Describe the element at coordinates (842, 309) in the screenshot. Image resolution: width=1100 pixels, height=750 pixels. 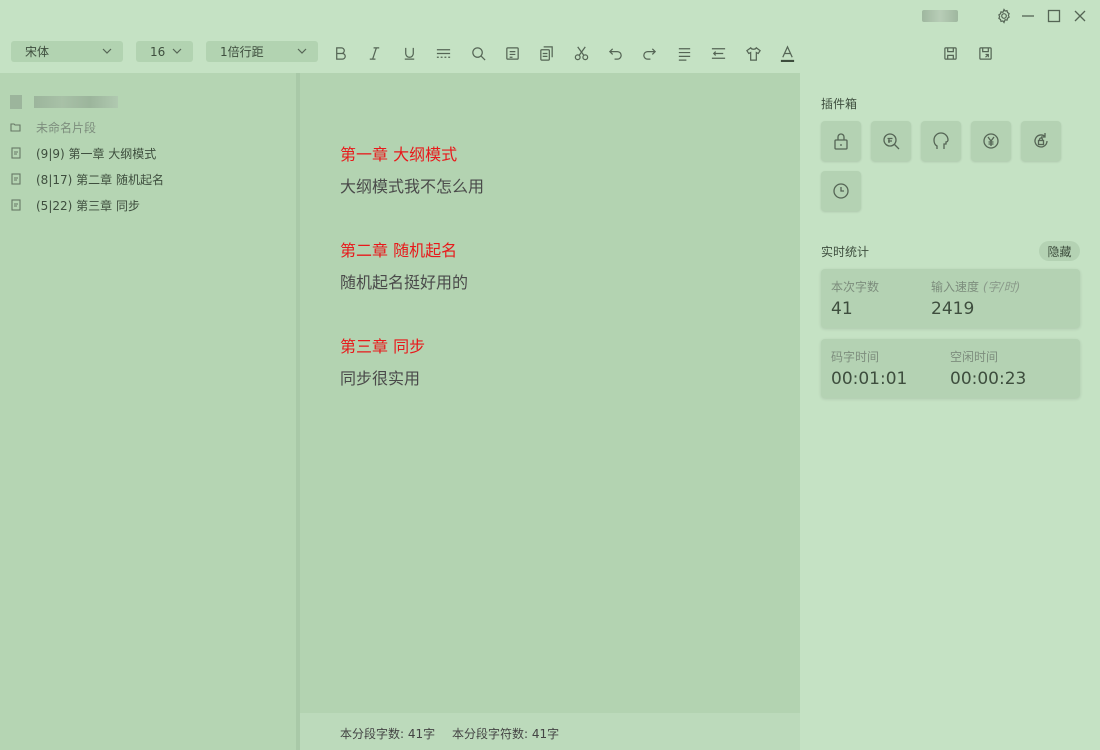
I see `count-value: 41` at that location.